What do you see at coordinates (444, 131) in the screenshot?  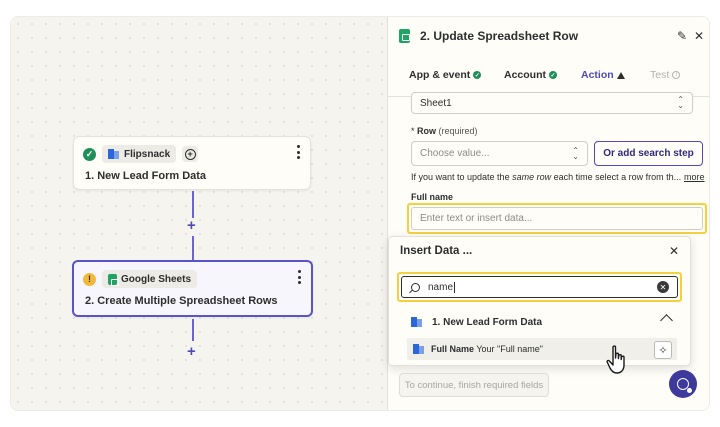 I see `row-label: * Row (required)` at bounding box center [444, 131].